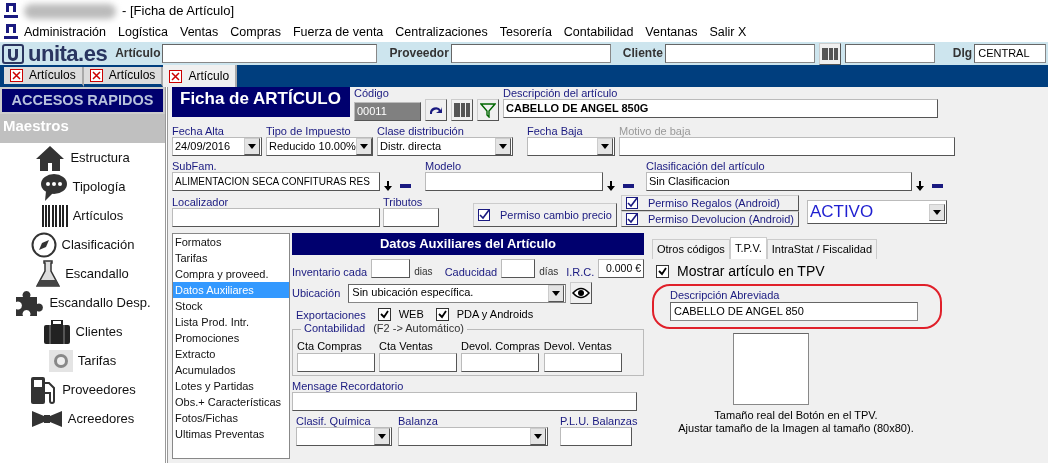 Image resolution: width=1048 pixels, height=463 pixels. Describe the element at coordinates (46, 418) in the screenshot. I see `bow-tie-icon` at that location.